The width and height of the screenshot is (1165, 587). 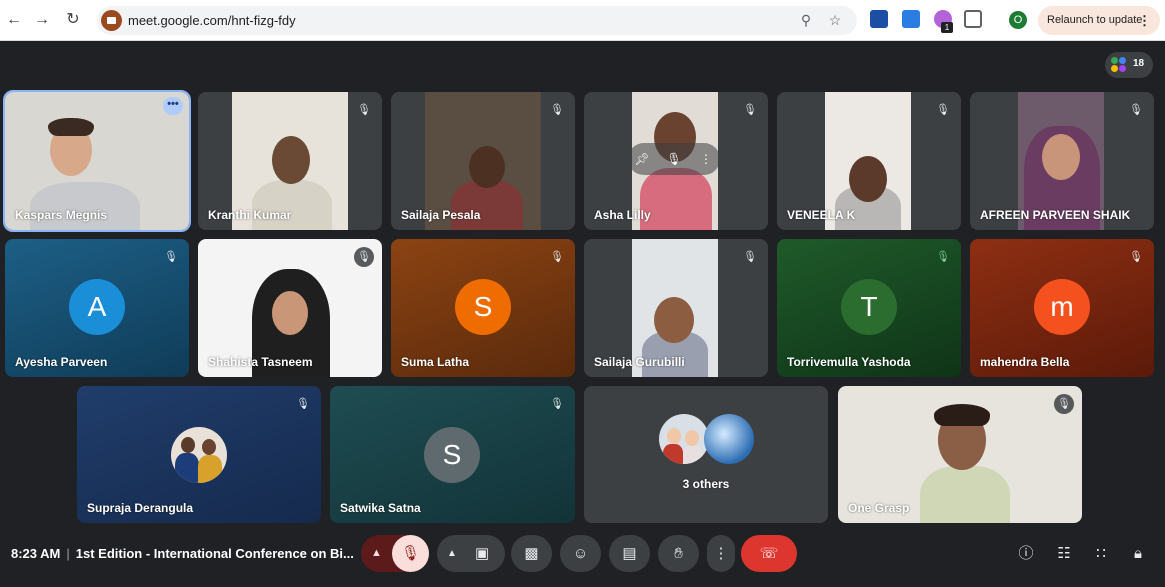 What do you see at coordinates (14, 20) in the screenshot?
I see `back-icon: ←` at bounding box center [14, 20].